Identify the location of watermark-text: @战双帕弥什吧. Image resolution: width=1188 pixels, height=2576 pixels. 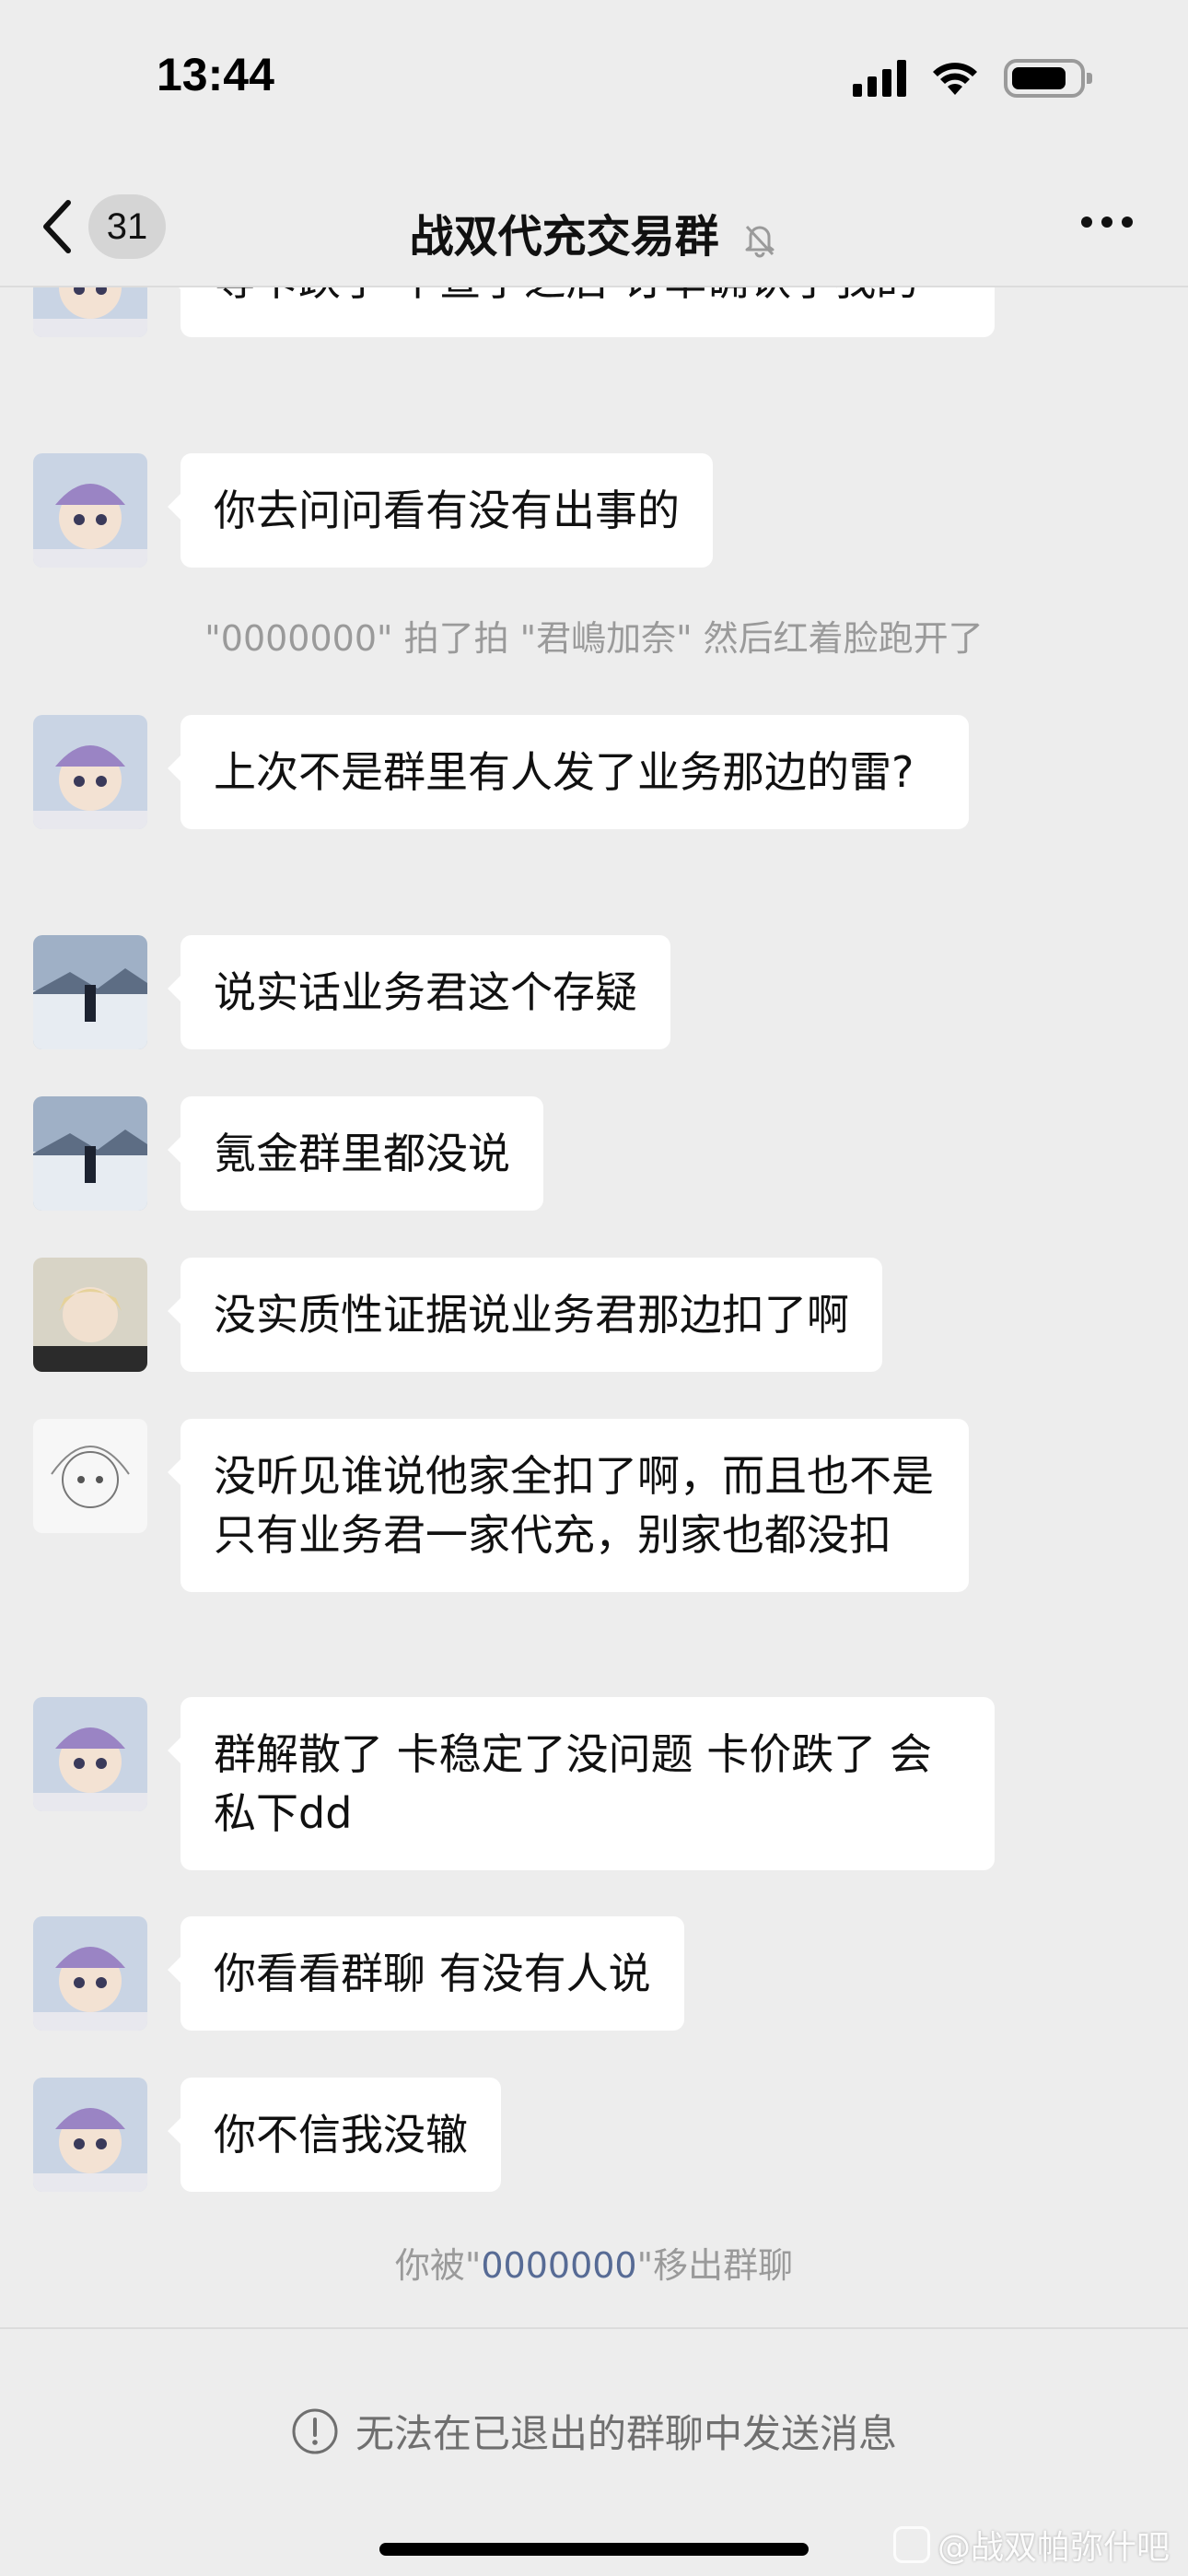
(1053, 2548).